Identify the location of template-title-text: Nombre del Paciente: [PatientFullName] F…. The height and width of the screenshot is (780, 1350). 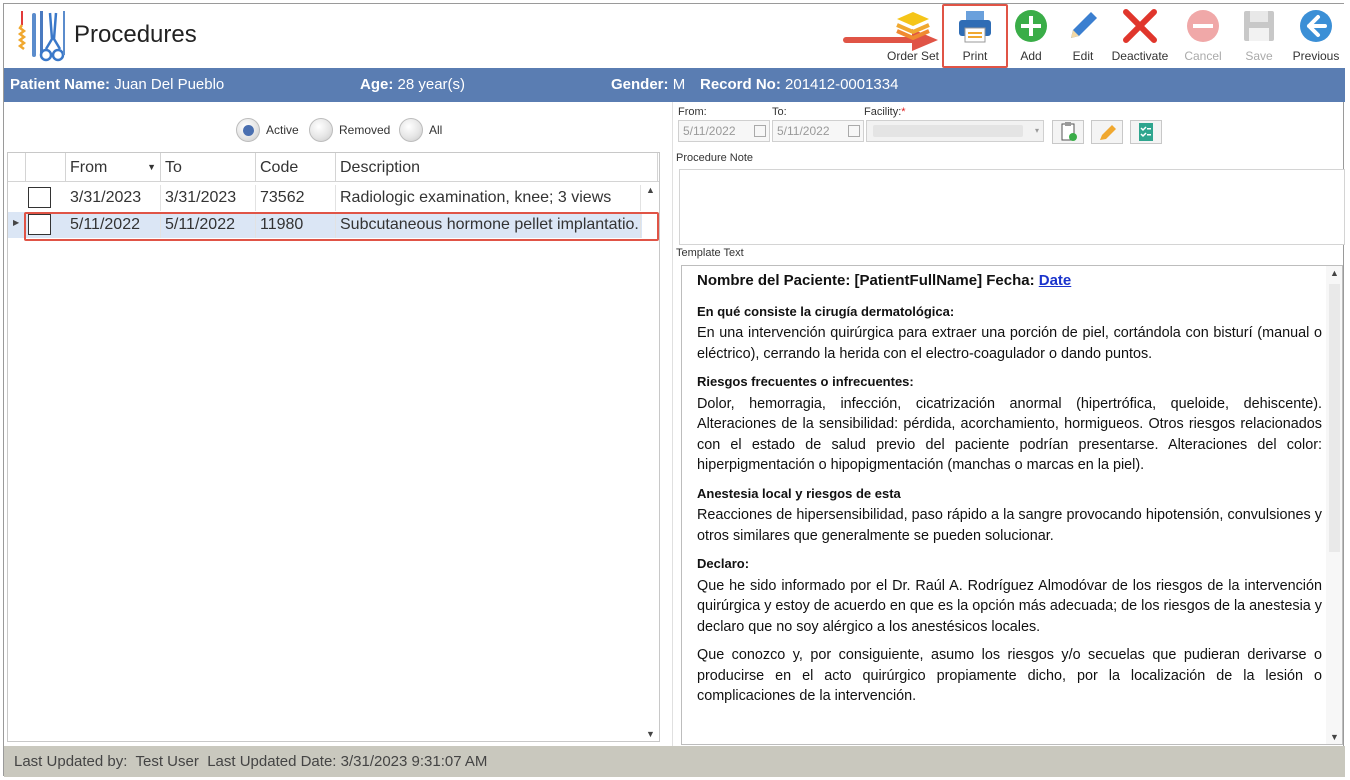
(868, 280).